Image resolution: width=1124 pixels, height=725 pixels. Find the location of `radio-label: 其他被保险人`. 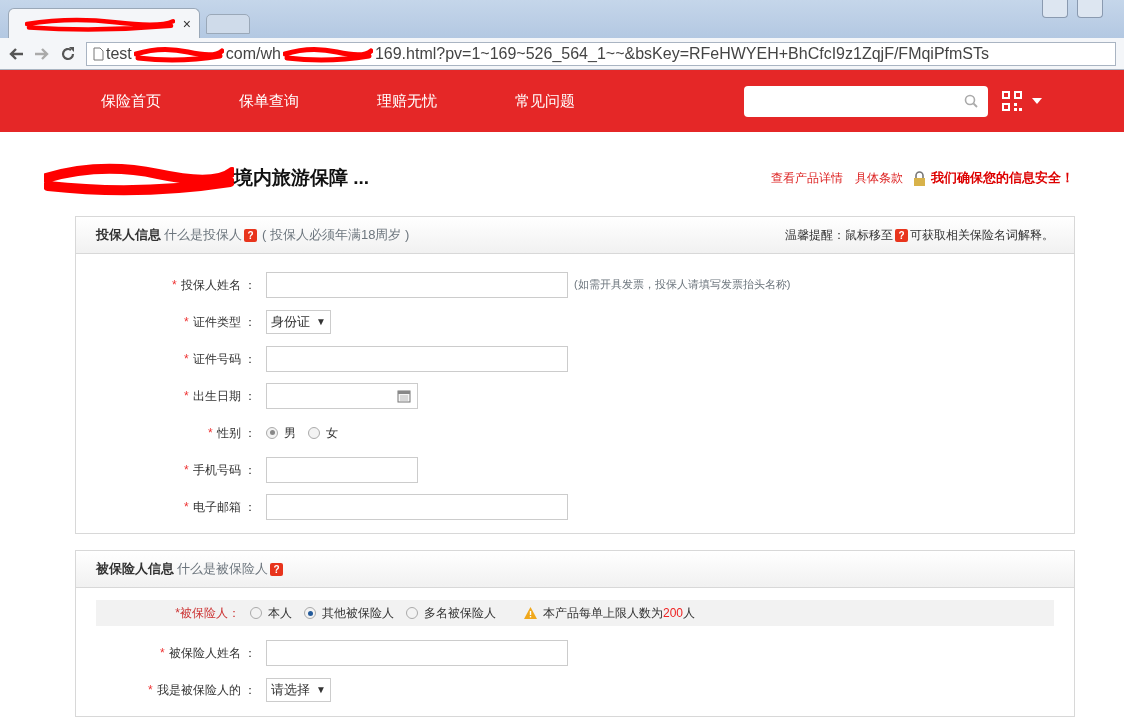

radio-label: 其他被保险人 is located at coordinates (358, 613).